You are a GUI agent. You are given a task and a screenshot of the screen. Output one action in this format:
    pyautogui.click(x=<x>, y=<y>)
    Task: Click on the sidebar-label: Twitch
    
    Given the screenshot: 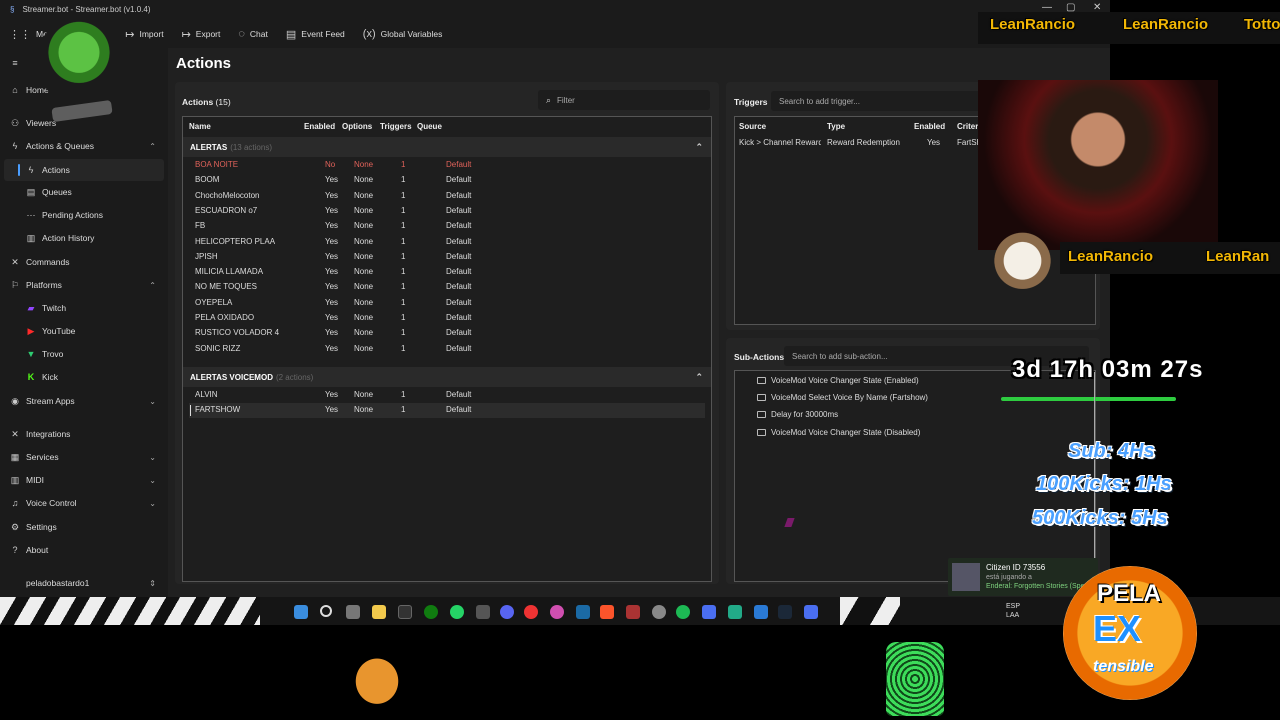 What is the action you would take?
    pyautogui.click(x=54, y=308)
    